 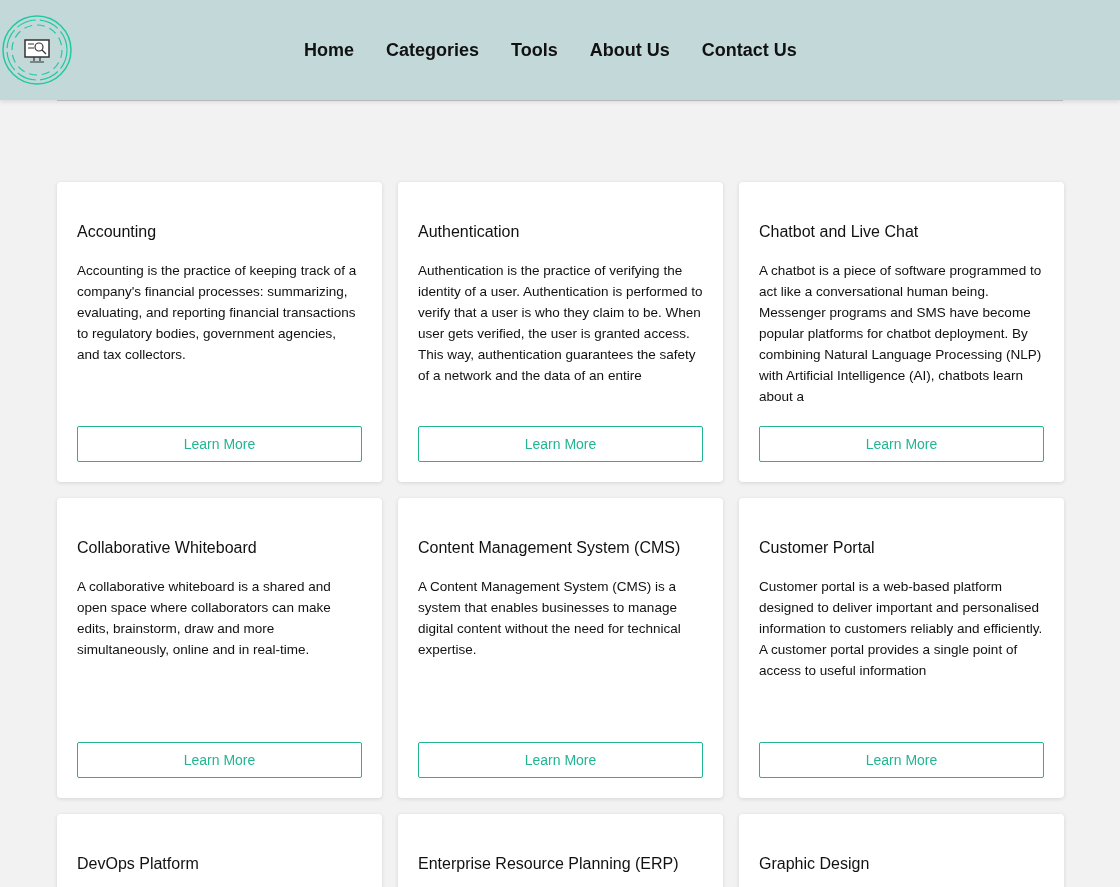 What do you see at coordinates (550, 618) in the screenshot?
I see `card-description: A Content Management System (CMS) is a system that enables businesses to manage digital content without the need for technical expertise.` at bounding box center [550, 618].